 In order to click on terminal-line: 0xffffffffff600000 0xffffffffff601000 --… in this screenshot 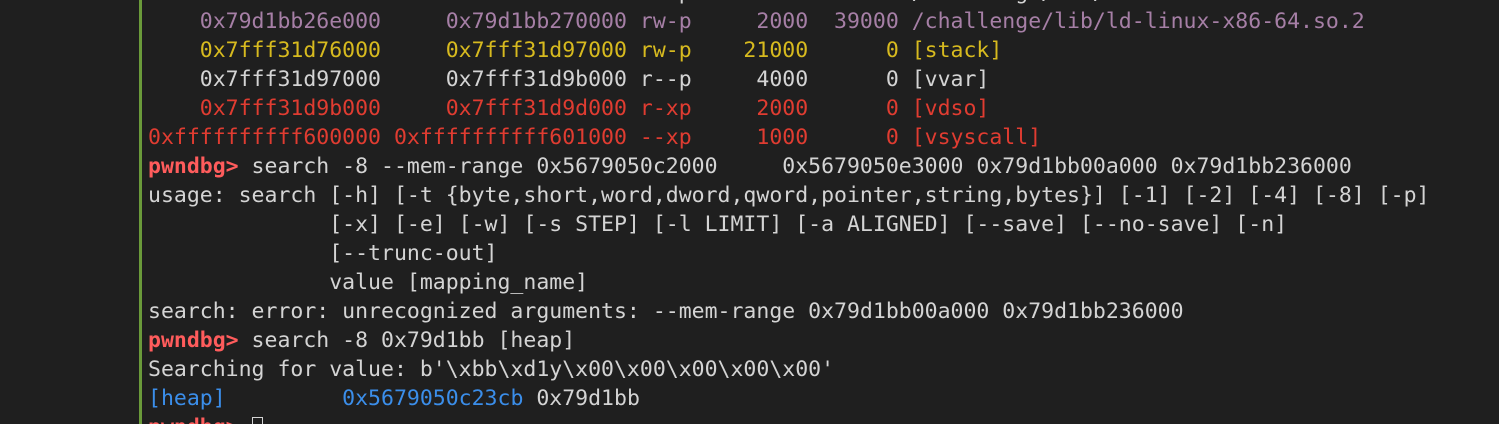, I will do `click(788, 137)`.